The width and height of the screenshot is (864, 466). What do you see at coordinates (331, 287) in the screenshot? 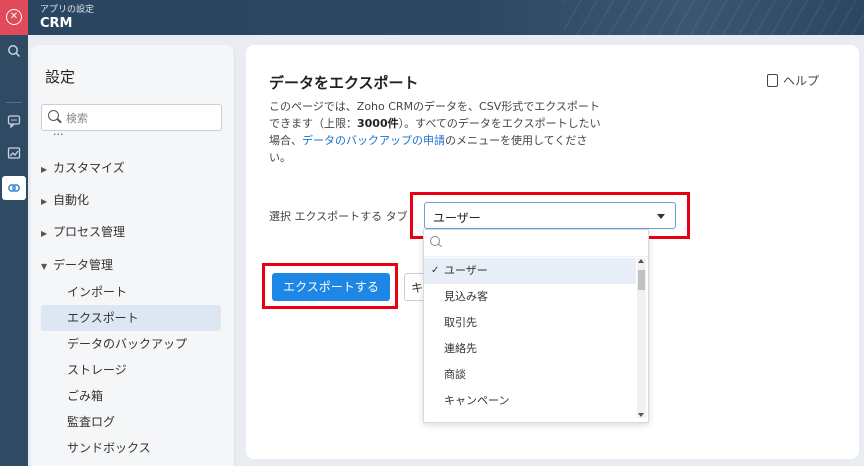
I see `export-button: エクスポートする` at bounding box center [331, 287].